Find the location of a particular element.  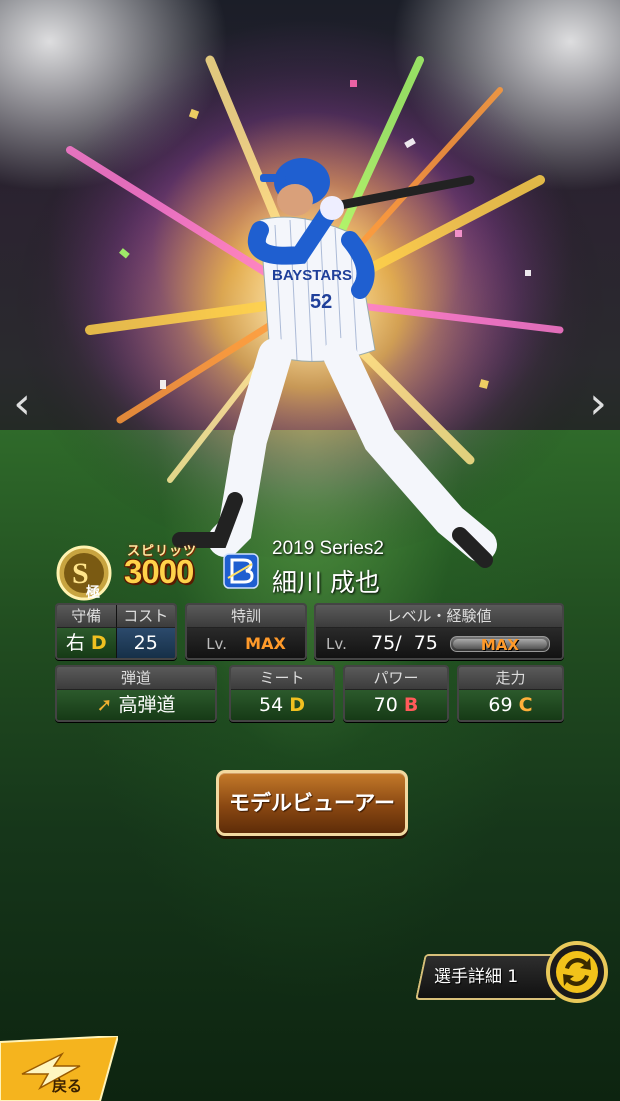

speed-number: 69 is located at coordinates (500, 705).